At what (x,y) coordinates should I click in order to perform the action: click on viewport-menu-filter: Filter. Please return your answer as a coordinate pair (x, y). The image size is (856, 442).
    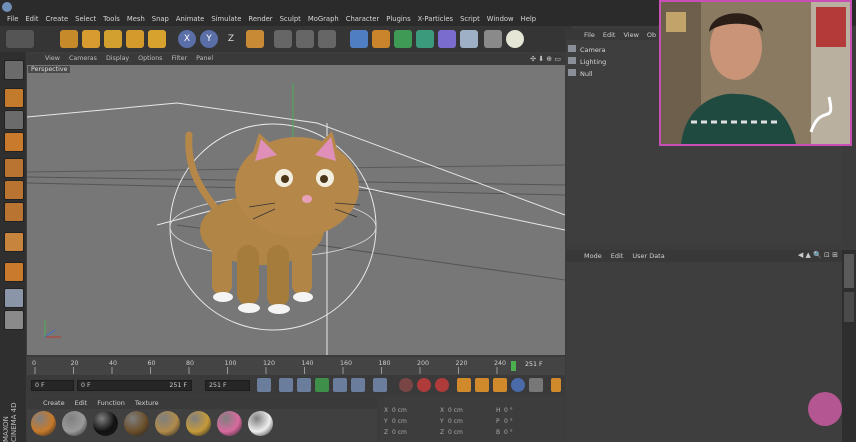
    Looking at the image, I should click on (179, 58).